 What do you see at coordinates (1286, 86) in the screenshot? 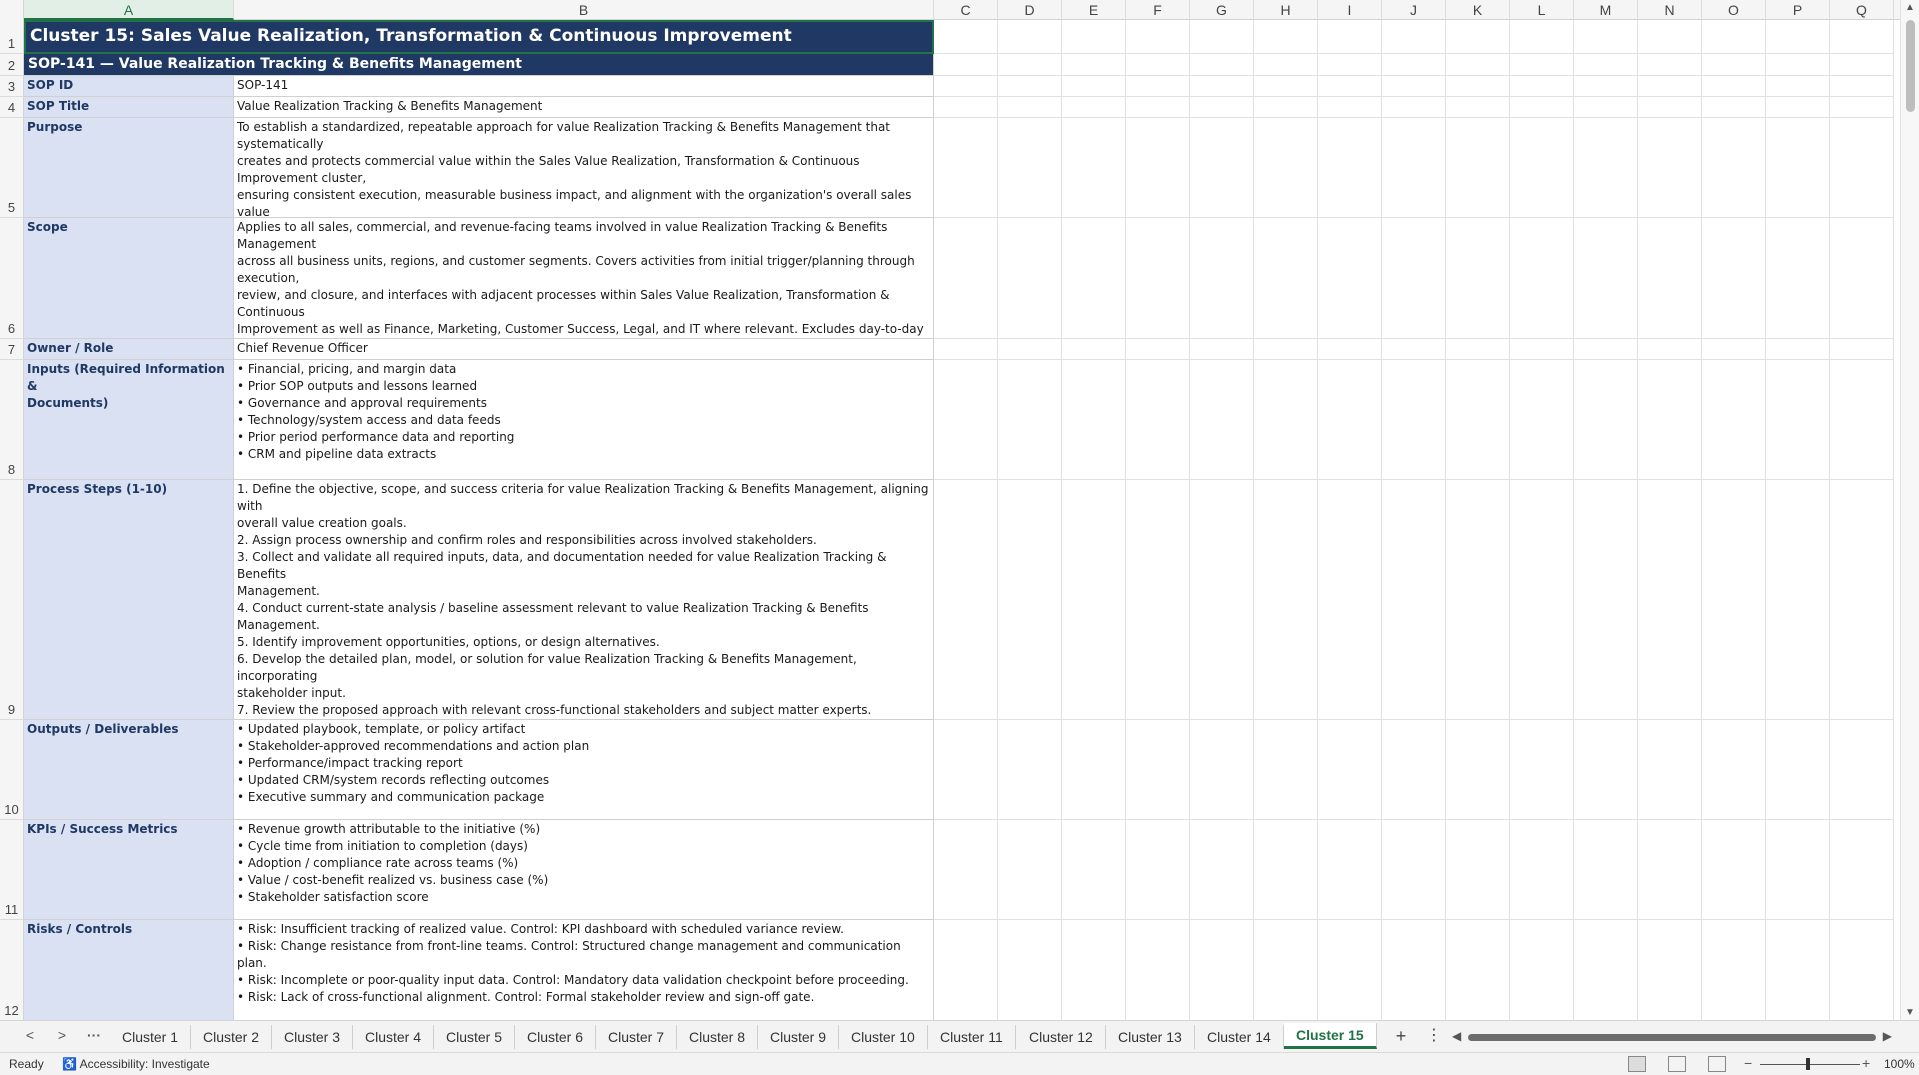
I see `cell-h3` at bounding box center [1286, 86].